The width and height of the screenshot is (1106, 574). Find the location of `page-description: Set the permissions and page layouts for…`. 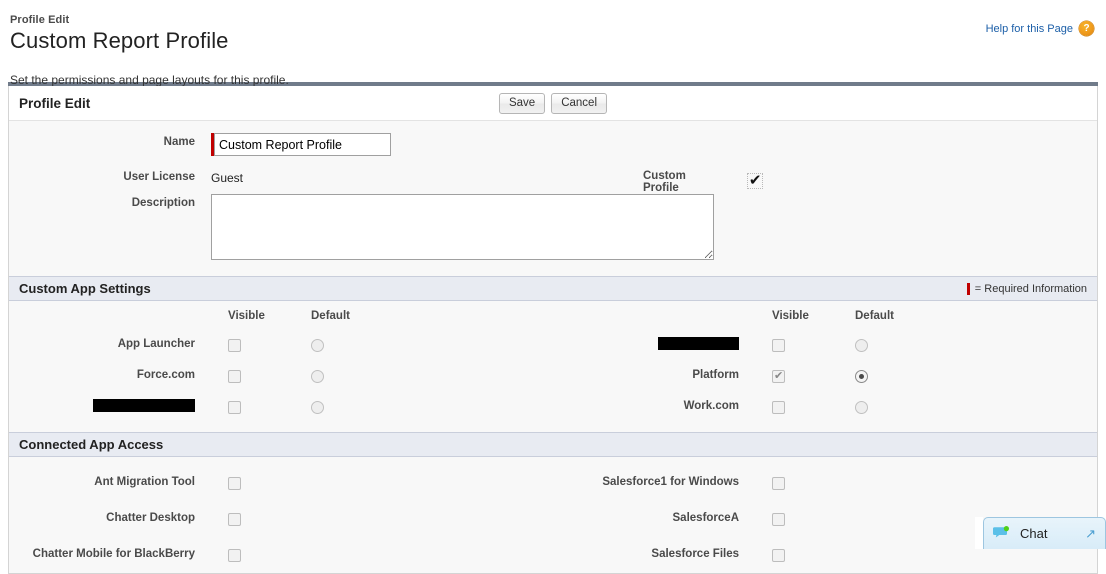

page-description: Set the permissions and page layouts for… is located at coordinates (149, 80).